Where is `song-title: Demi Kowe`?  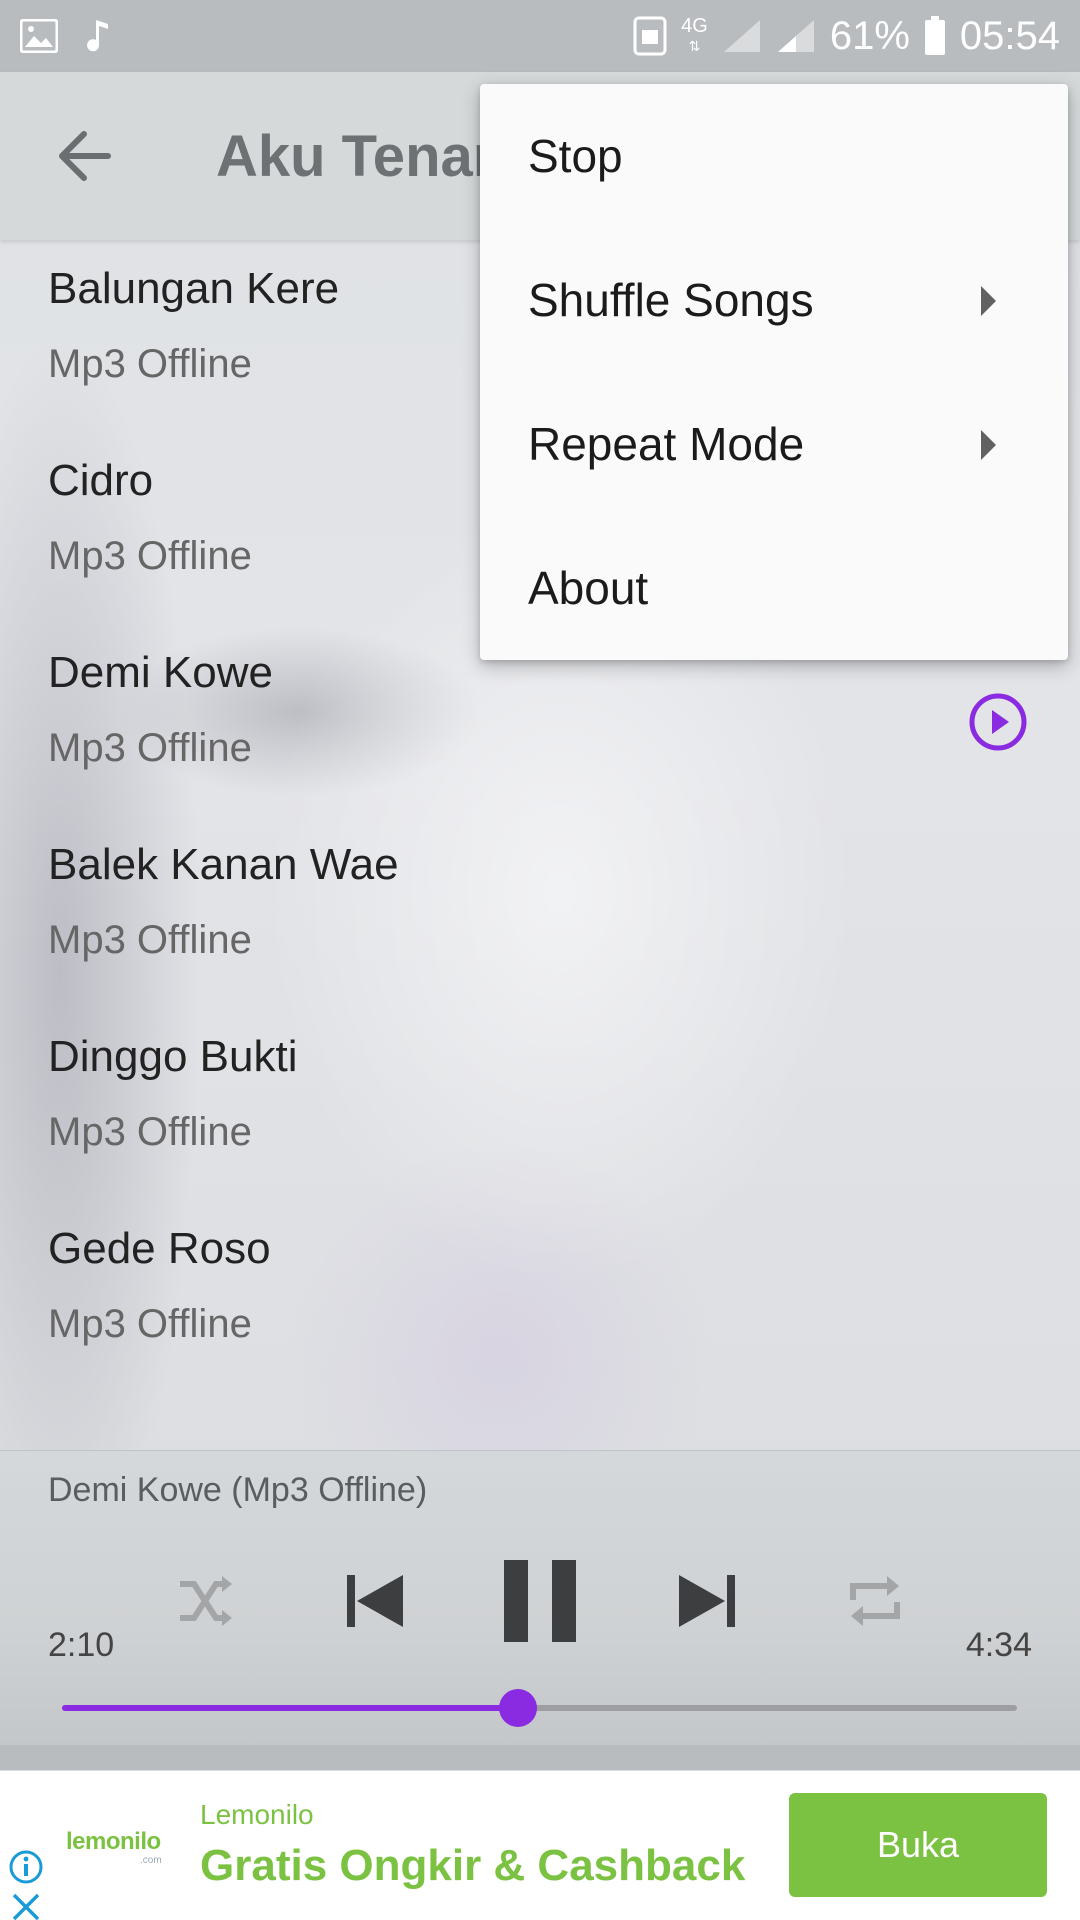 song-title: Demi Kowe is located at coordinates (160, 672).